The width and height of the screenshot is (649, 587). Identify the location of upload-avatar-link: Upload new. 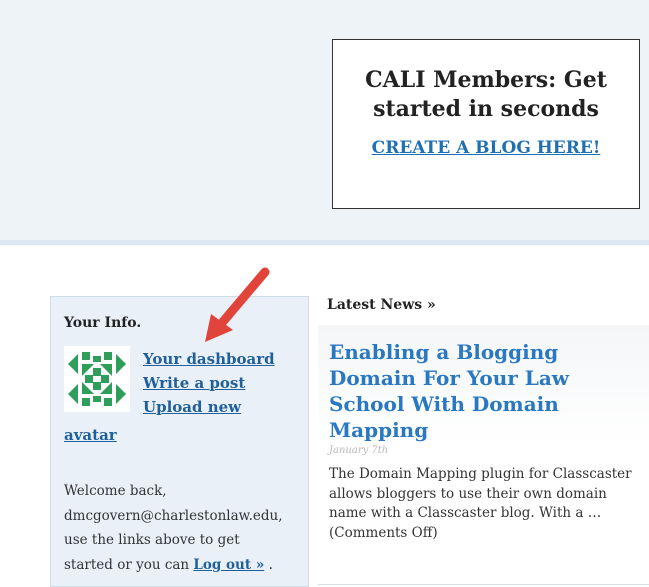
(209, 407).